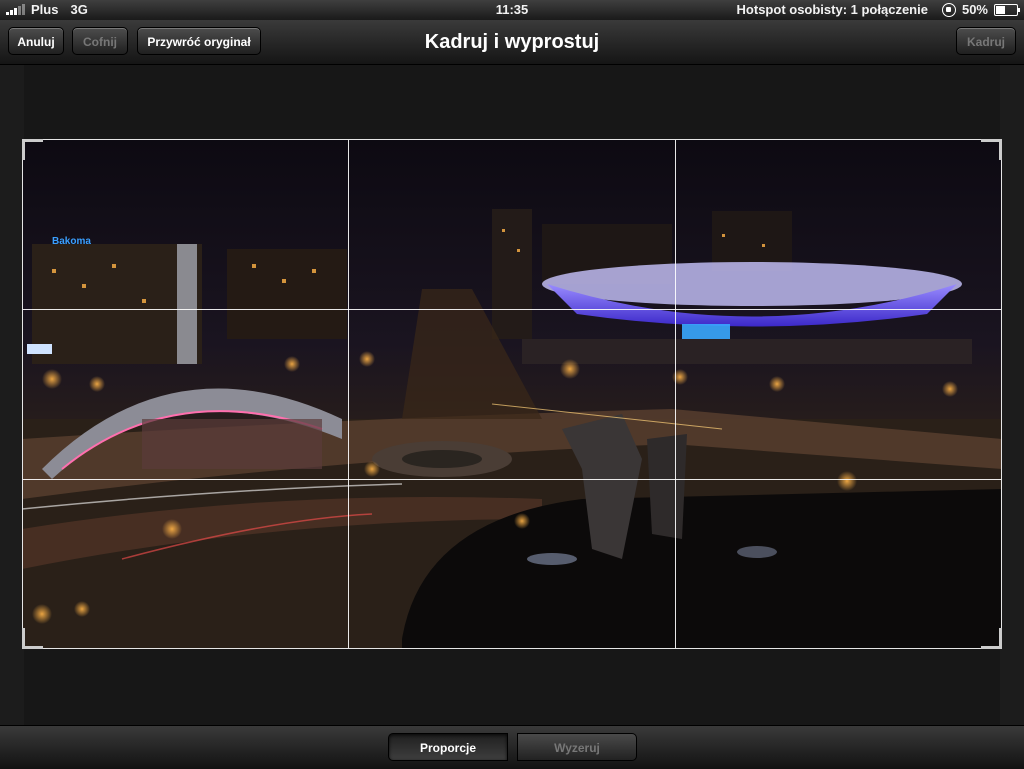 This screenshot has width=1024, height=769. What do you see at coordinates (832, 9) in the screenshot?
I see `hotspot-status: Hotspot osobisty: 1 połączenie` at bounding box center [832, 9].